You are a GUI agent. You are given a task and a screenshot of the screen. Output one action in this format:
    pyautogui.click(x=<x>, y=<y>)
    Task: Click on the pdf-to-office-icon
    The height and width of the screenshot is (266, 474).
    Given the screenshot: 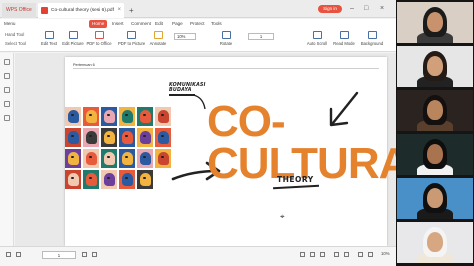 What is the action you would take?
    pyautogui.click(x=99, y=35)
    